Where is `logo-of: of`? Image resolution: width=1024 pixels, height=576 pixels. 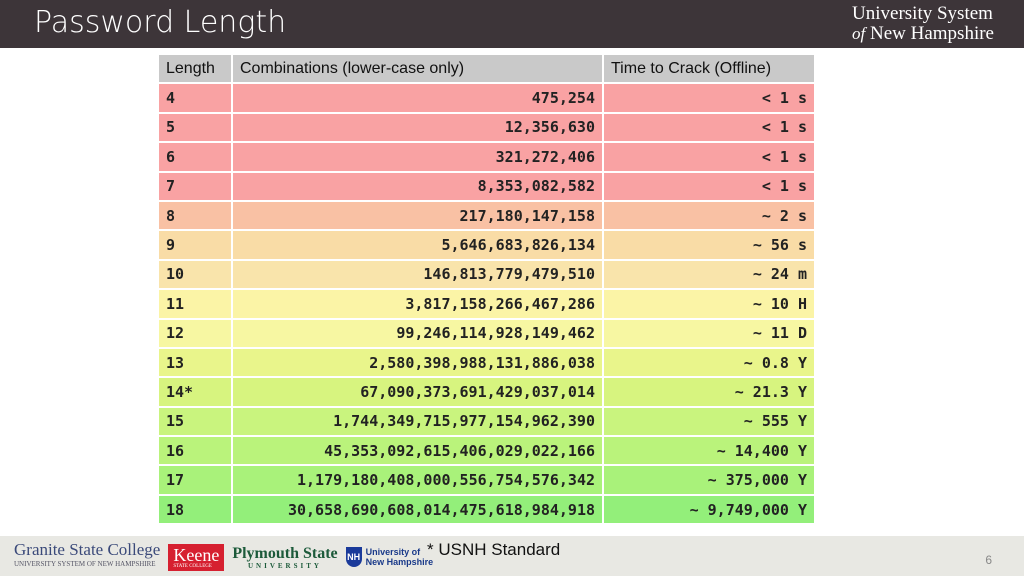
logo-of: of is located at coordinates (859, 33).